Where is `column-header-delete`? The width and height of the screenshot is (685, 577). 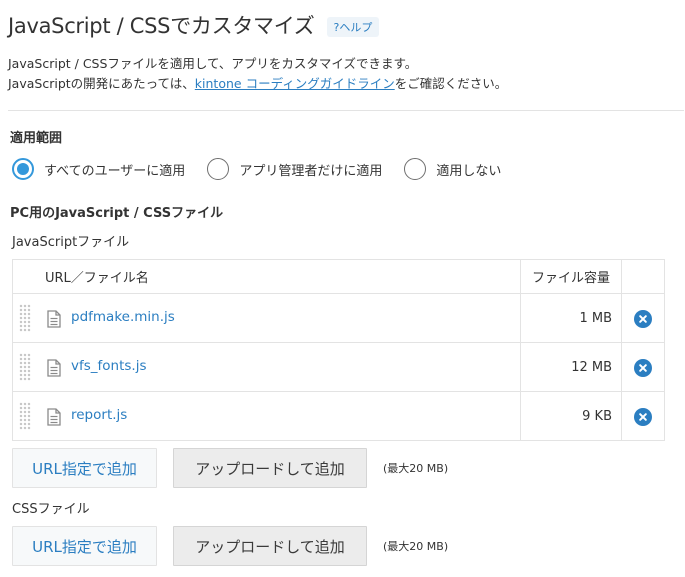 column-header-delete is located at coordinates (643, 276).